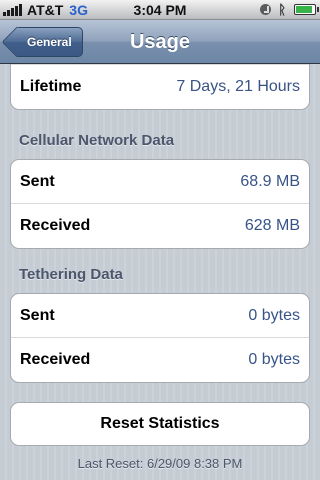 The width and height of the screenshot is (320, 480). What do you see at coordinates (55, 225) in the screenshot?
I see `cellular-received-label: Received` at bounding box center [55, 225].